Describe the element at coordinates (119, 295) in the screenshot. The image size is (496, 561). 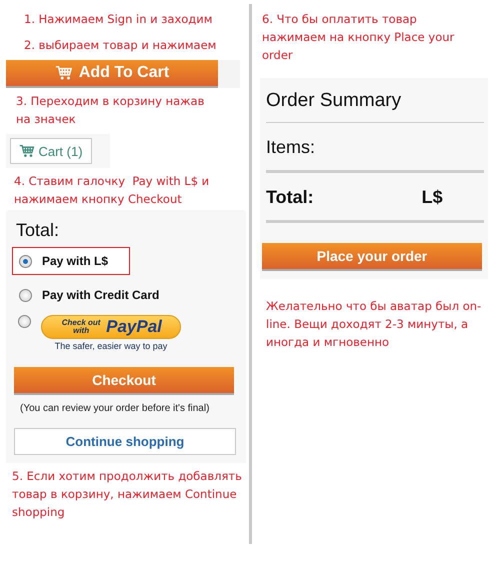
I see `payment-option: Pay with Credit Card` at that location.